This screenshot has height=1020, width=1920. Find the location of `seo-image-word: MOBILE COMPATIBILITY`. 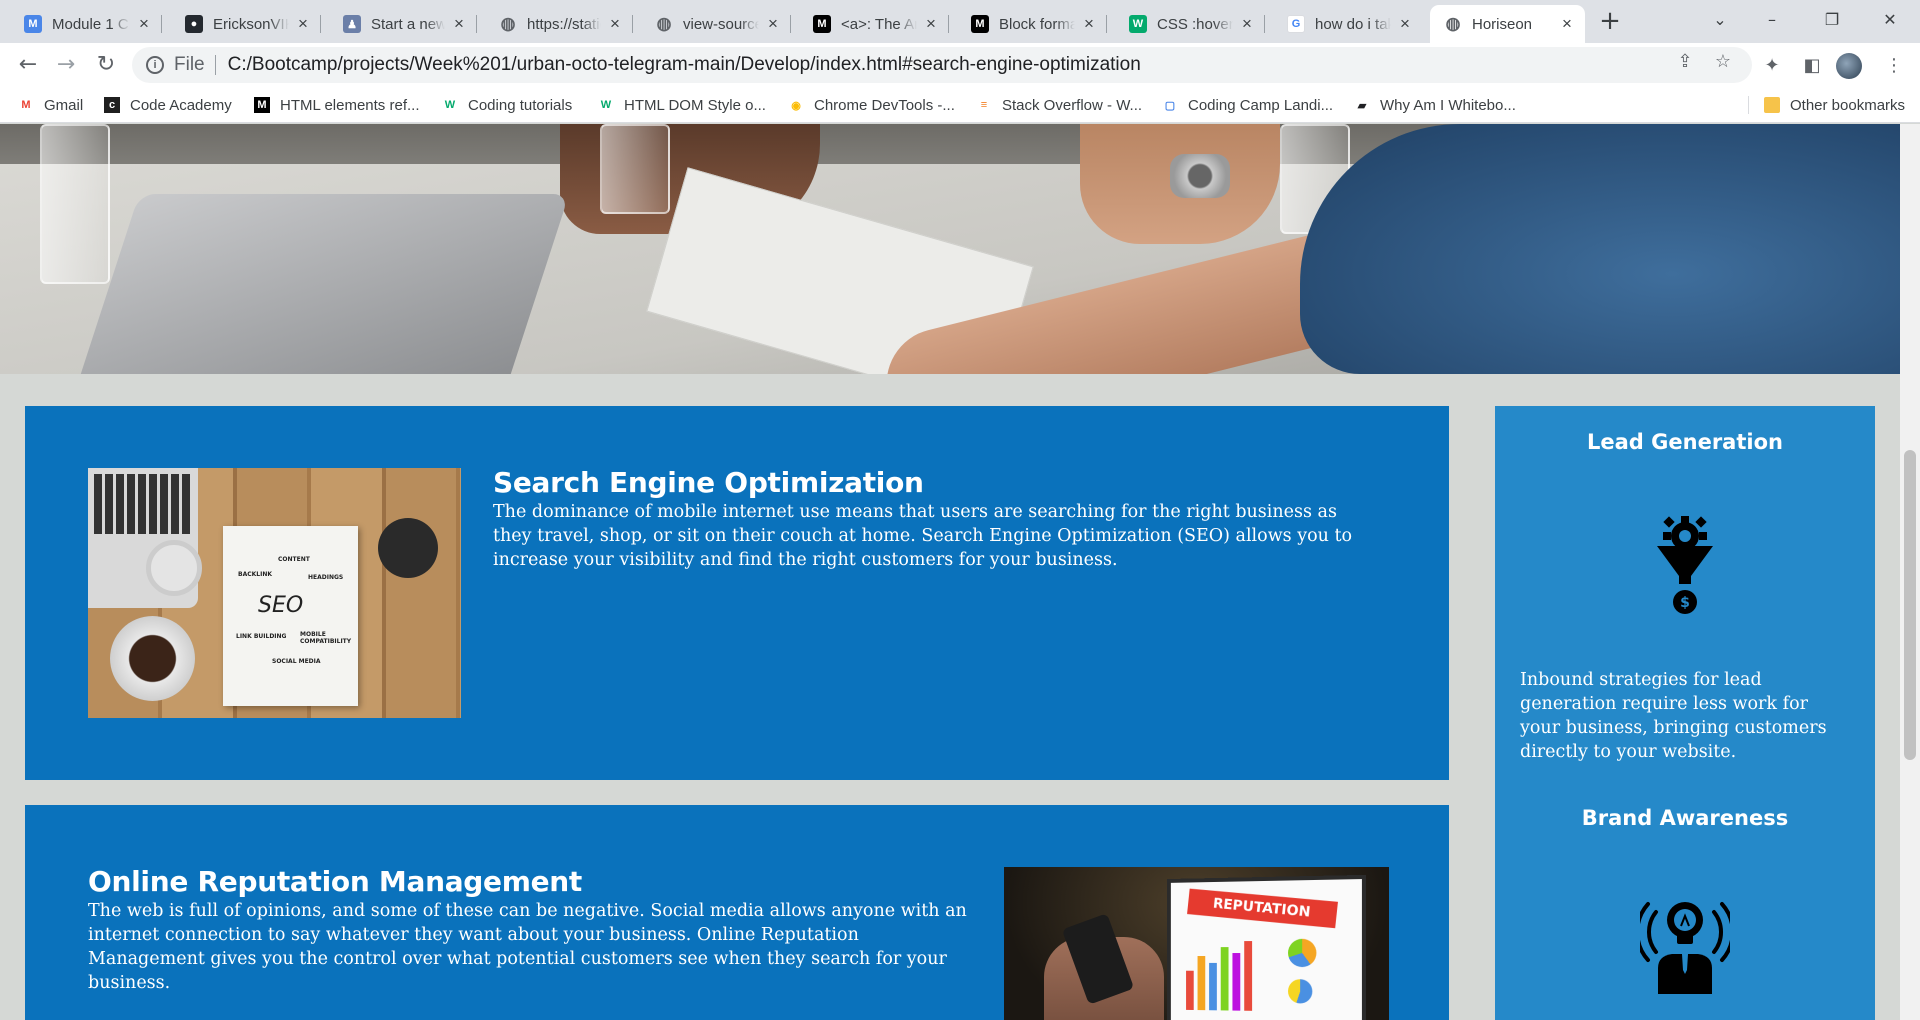

seo-image-word: MOBILE COMPATIBILITY is located at coordinates (322, 638).